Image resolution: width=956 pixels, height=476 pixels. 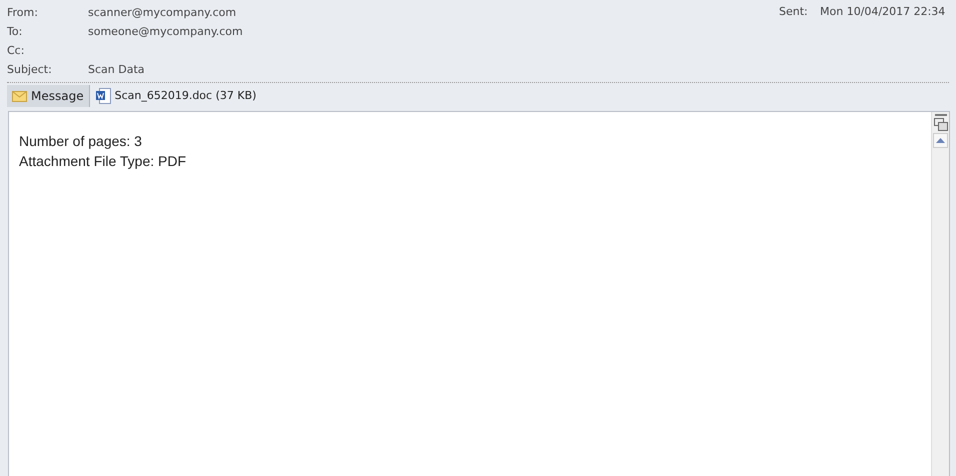 I want to click on split-handle, so click(x=940, y=115).